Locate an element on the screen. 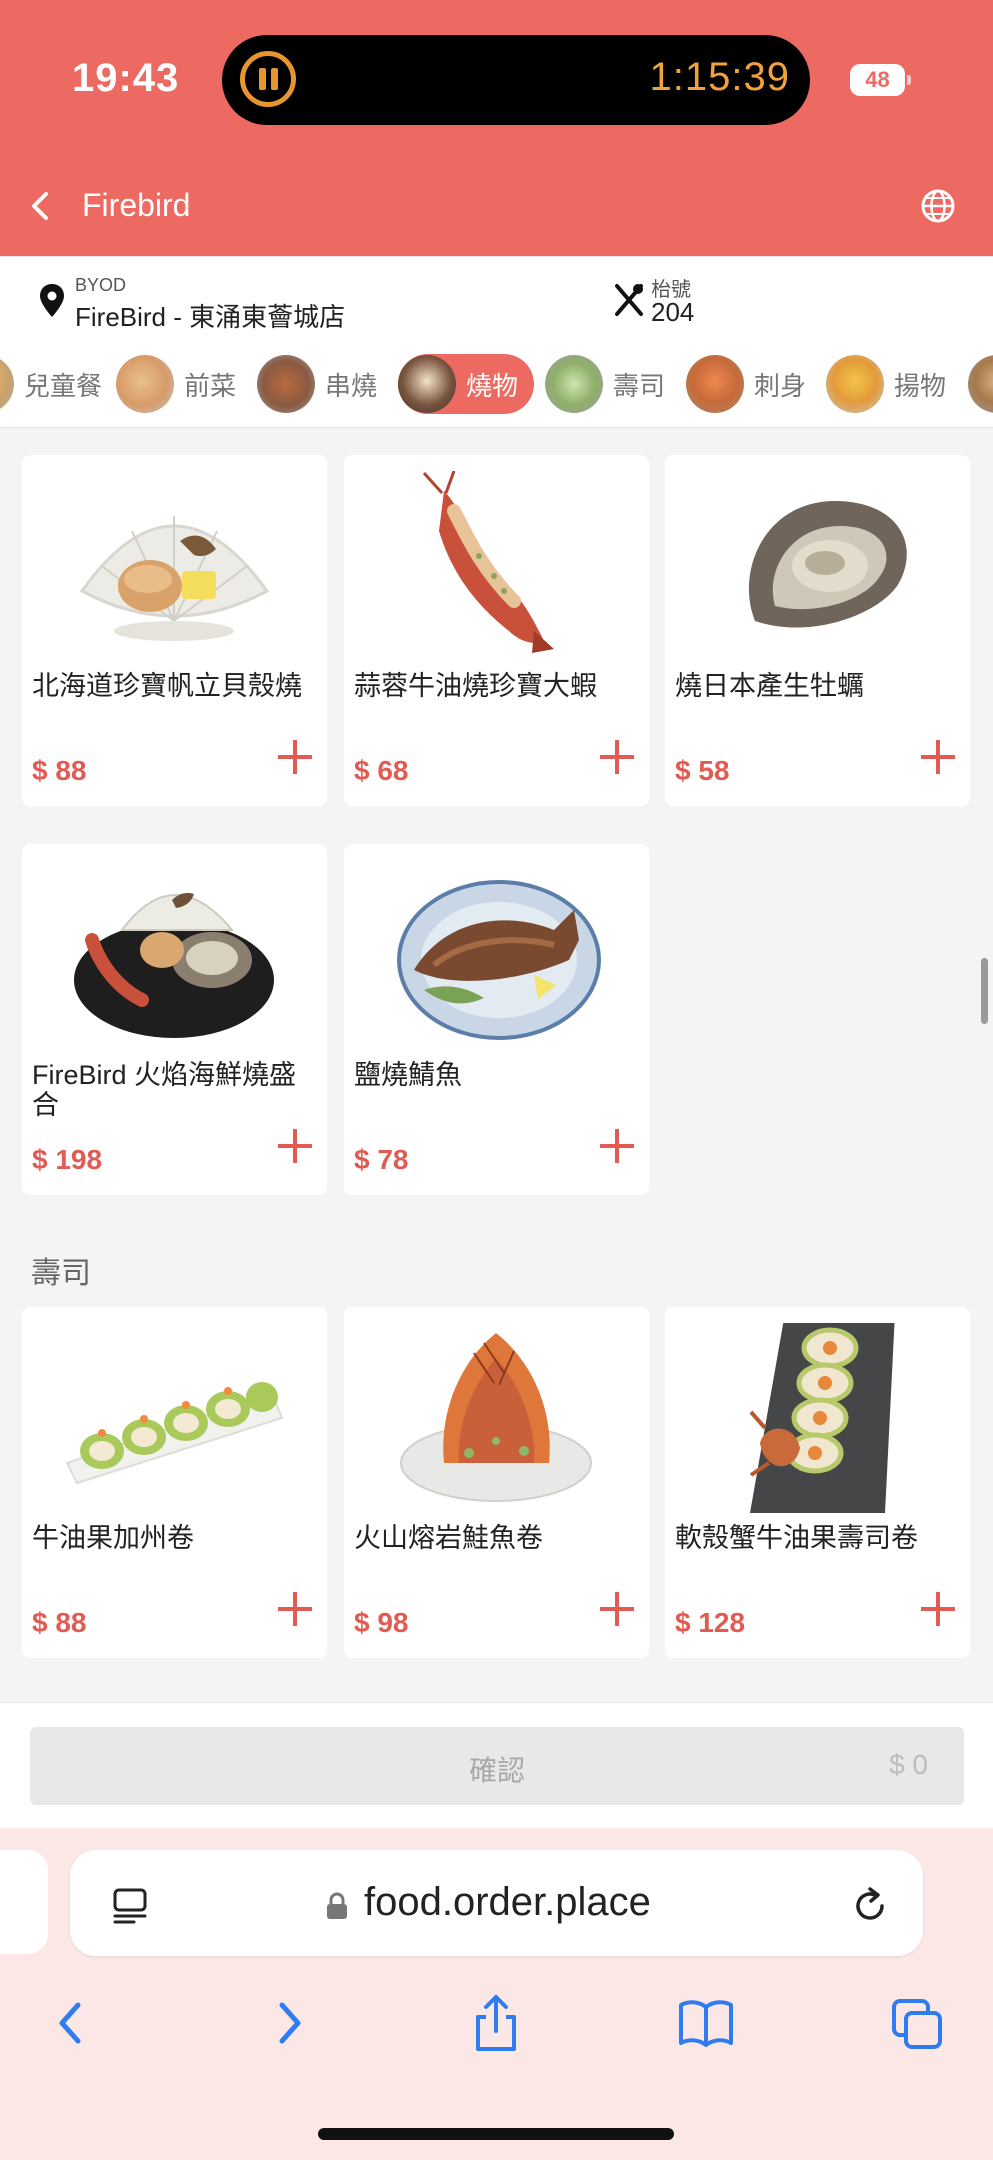 Image resolution: width=993 pixels, height=2160 pixels. order-total: $ 0 is located at coordinates (908, 1764).